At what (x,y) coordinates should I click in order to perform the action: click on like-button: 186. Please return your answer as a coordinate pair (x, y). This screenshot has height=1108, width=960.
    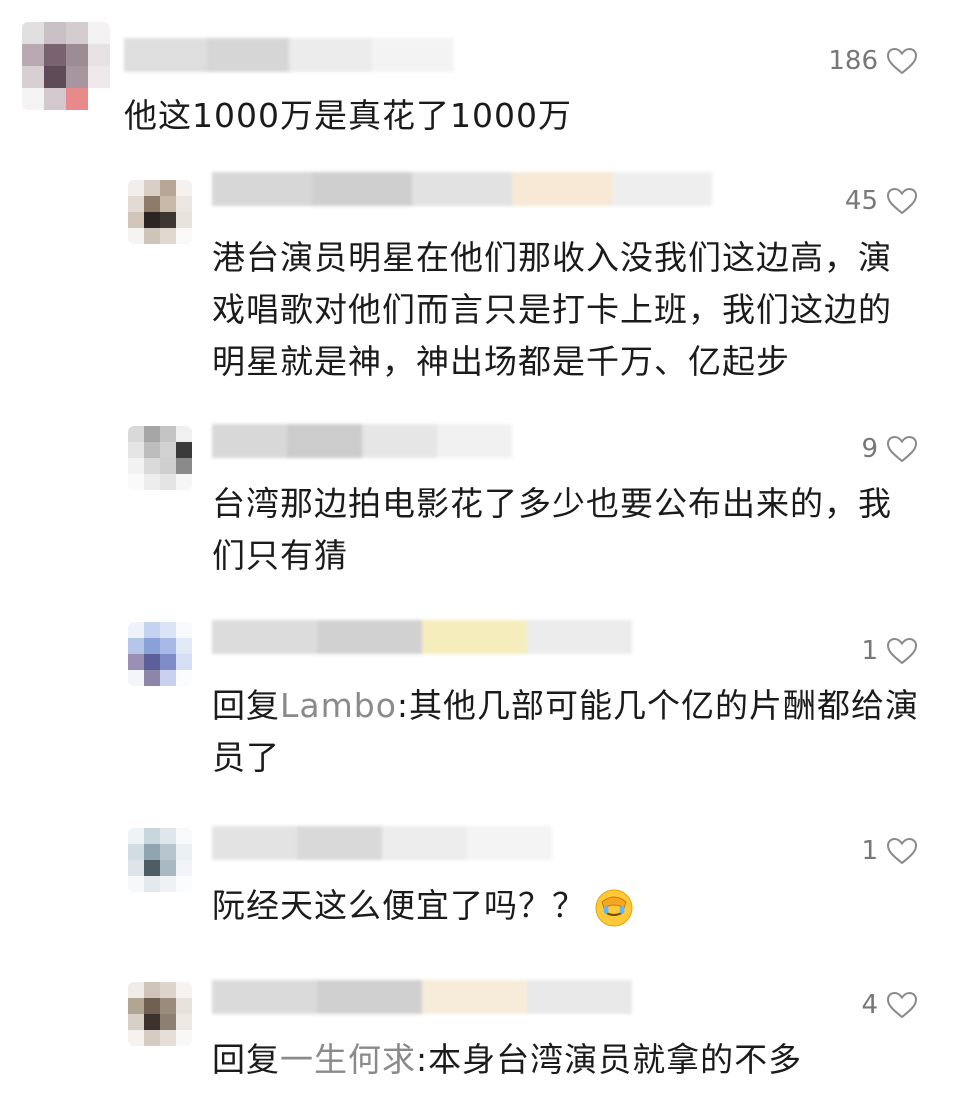
    Looking at the image, I should click on (873, 61).